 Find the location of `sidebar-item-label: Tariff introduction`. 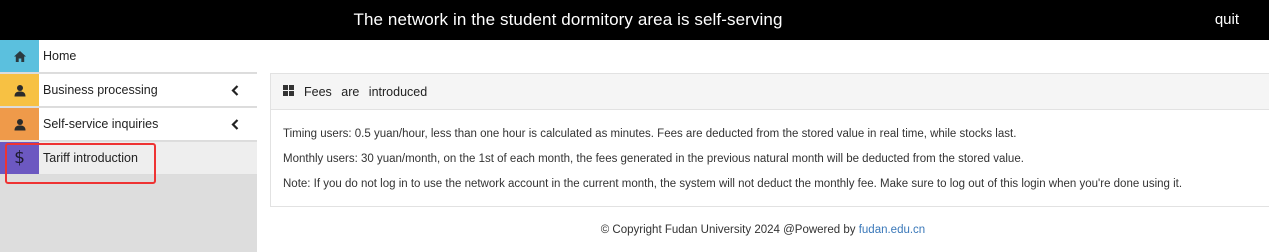

sidebar-item-label: Tariff introduction is located at coordinates (90, 158).